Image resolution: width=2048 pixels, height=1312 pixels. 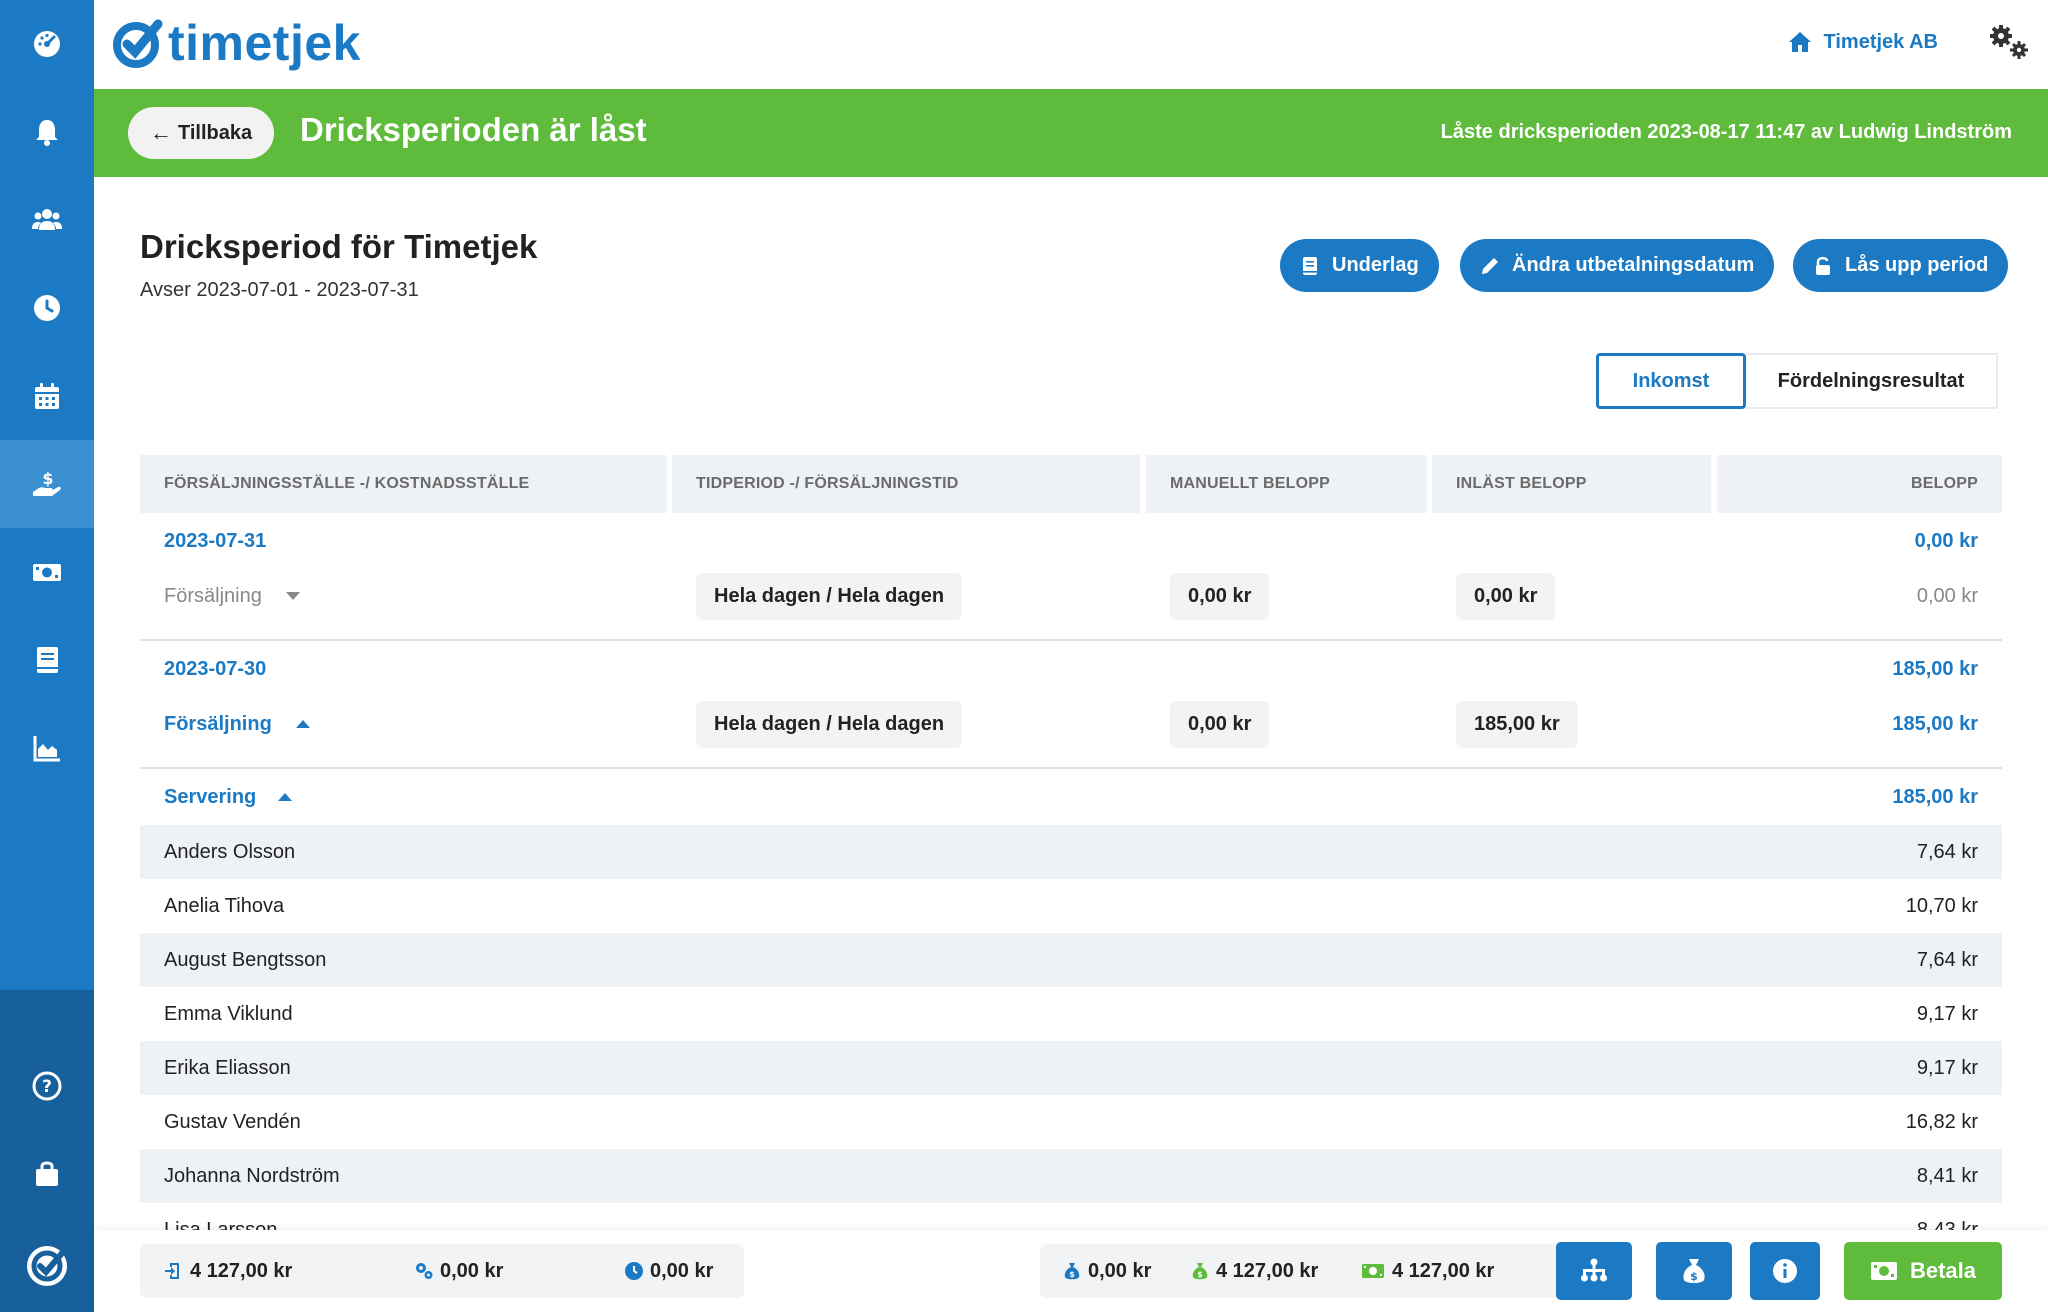 What do you see at coordinates (1427, 1271) in the screenshot?
I see `cash-total: 4 127,00 kr` at bounding box center [1427, 1271].